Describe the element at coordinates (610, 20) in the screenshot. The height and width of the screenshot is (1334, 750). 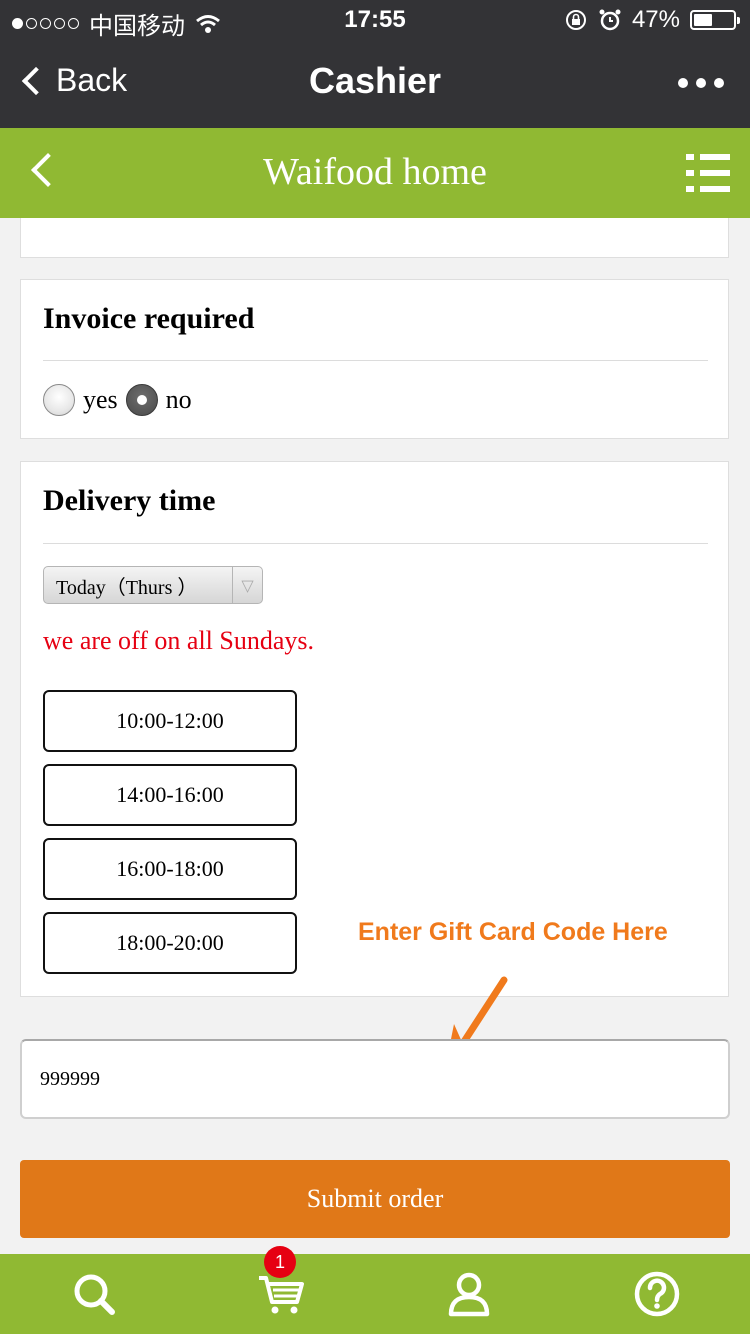
I see `alarm-icon` at that location.